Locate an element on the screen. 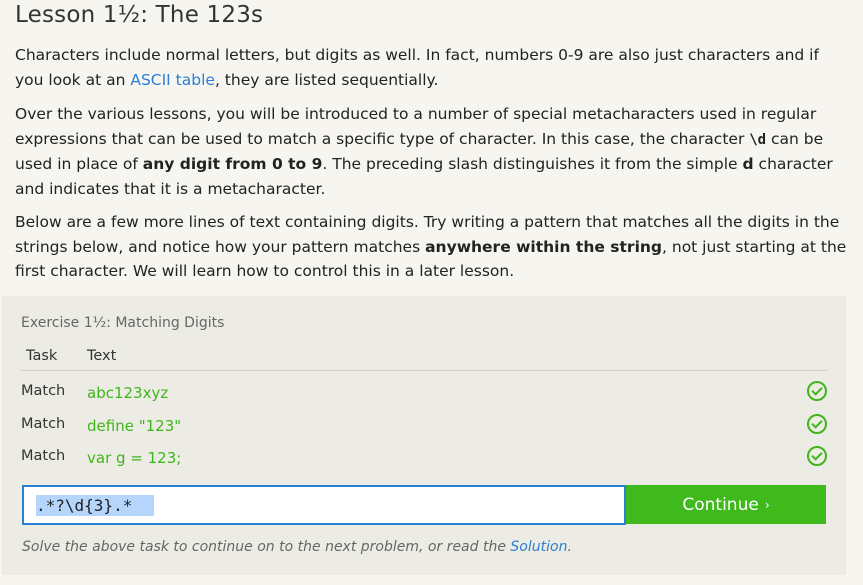  continue-label: Continue is located at coordinates (720, 504).